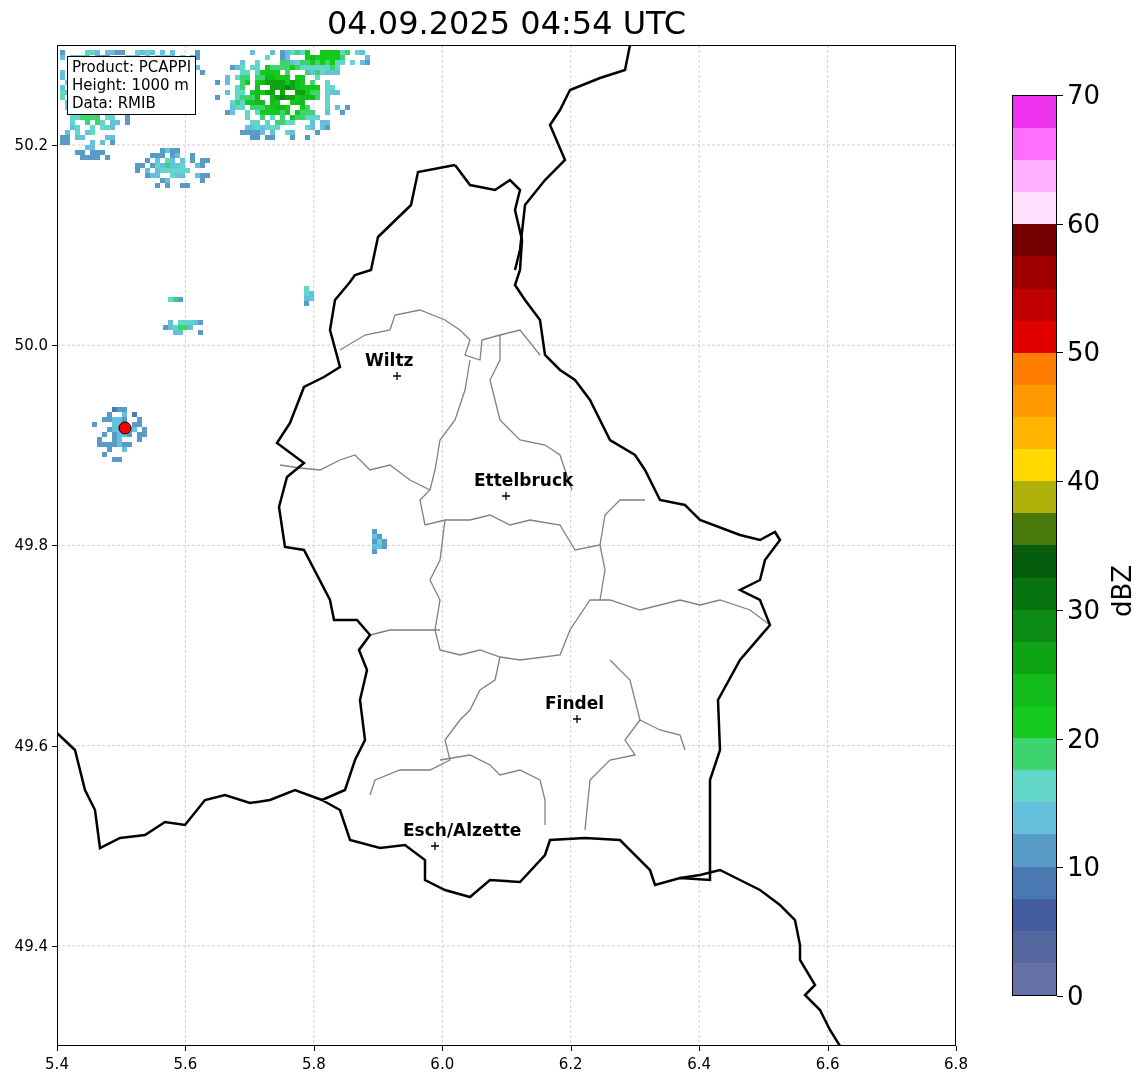  I want to click on tick-label: 49.8, so click(31, 545).